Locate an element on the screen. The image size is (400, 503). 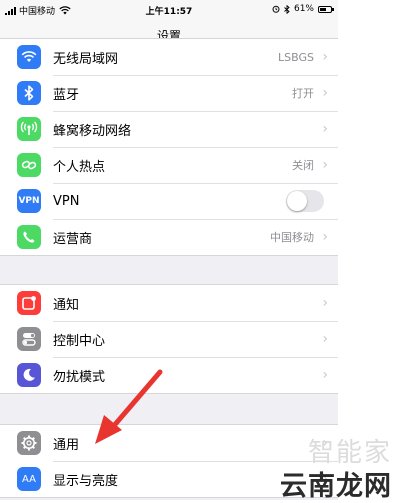
annotation-arrow-icon is located at coordinates (129, 406).